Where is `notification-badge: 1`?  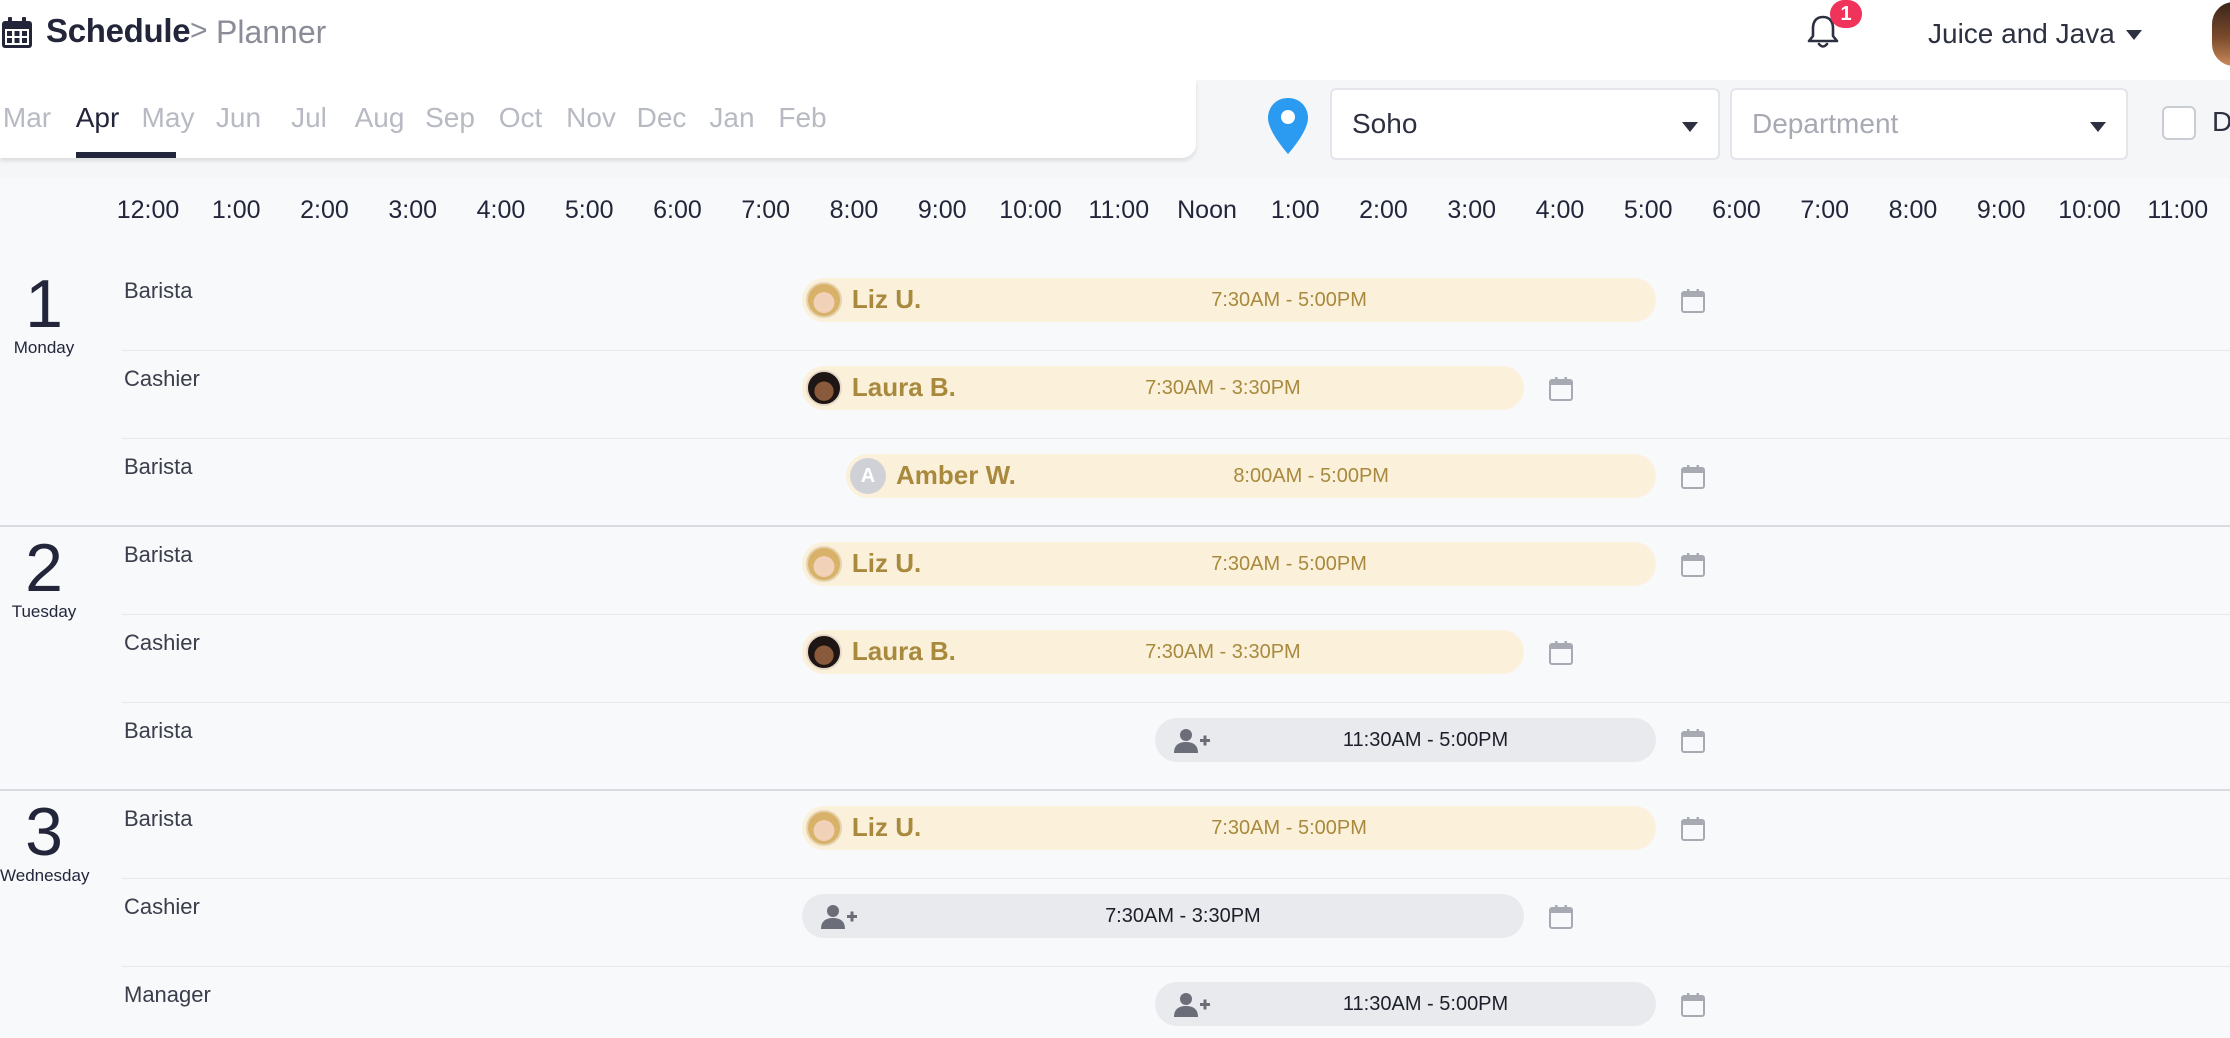
notification-badge: 1 is located at coordinates (1846, 14).